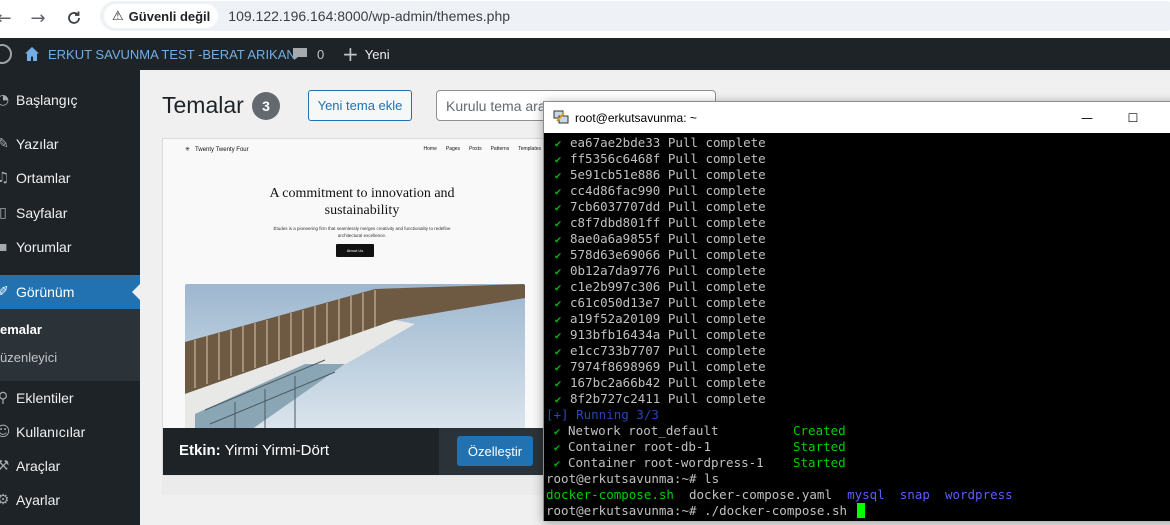  What do you see at coordinates (4, 398) in the screenshot?
I see `plugin-icon: ⚲` at bounding box center [4, 398].